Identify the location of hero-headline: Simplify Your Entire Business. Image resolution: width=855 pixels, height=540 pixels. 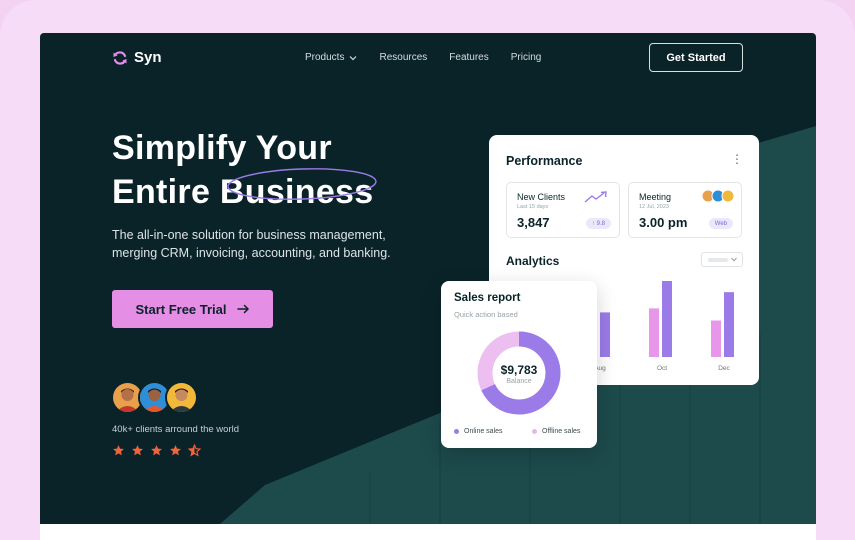
(244, 170).